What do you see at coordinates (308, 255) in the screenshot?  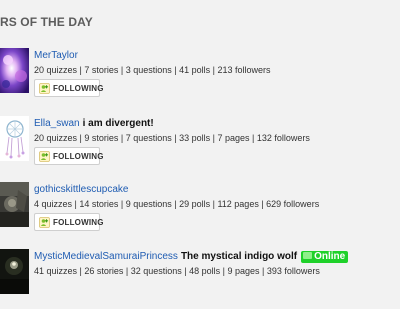 I see `online-icon` at bounding box center [308, 255].